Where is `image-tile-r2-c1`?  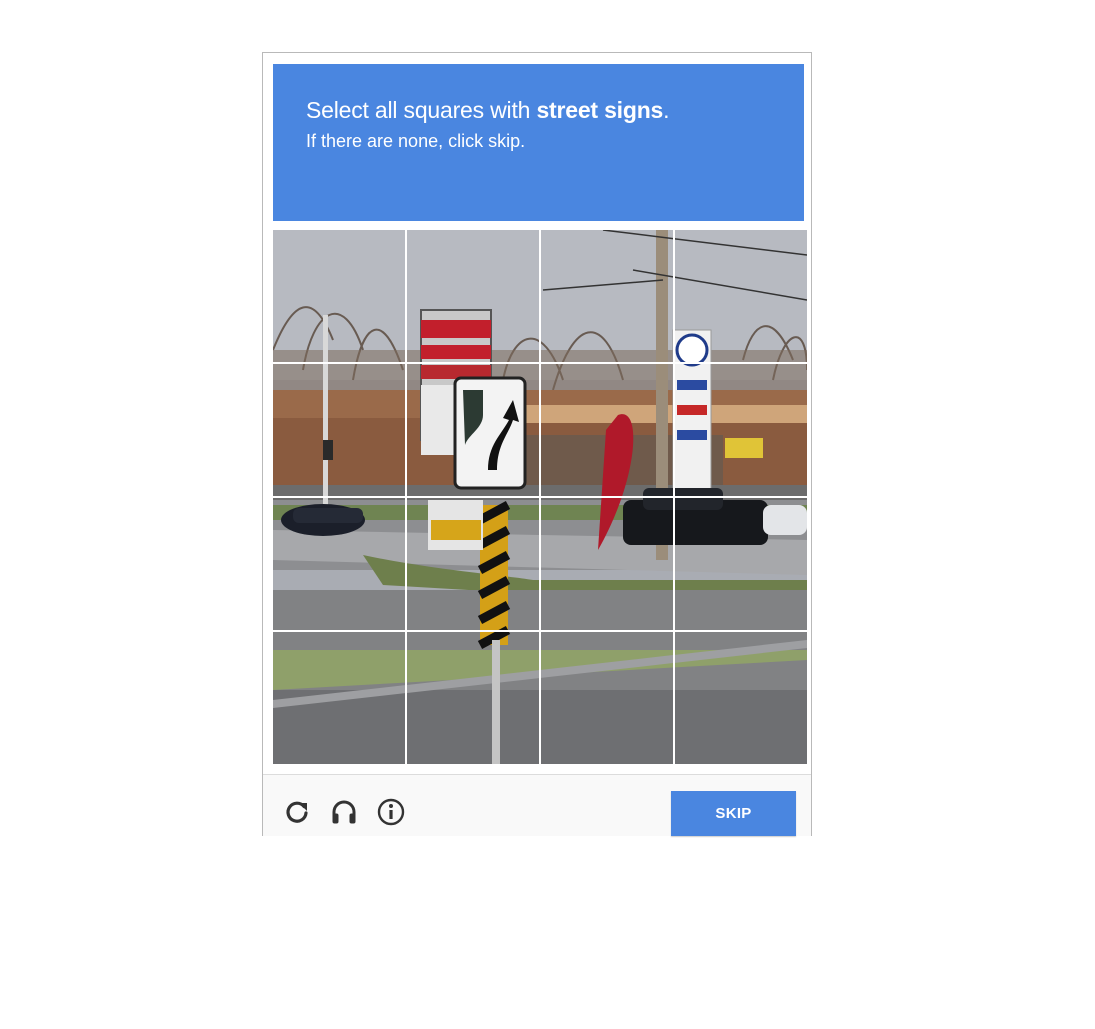
image-tile-r2-c1 is located at coordinates (339, 430).